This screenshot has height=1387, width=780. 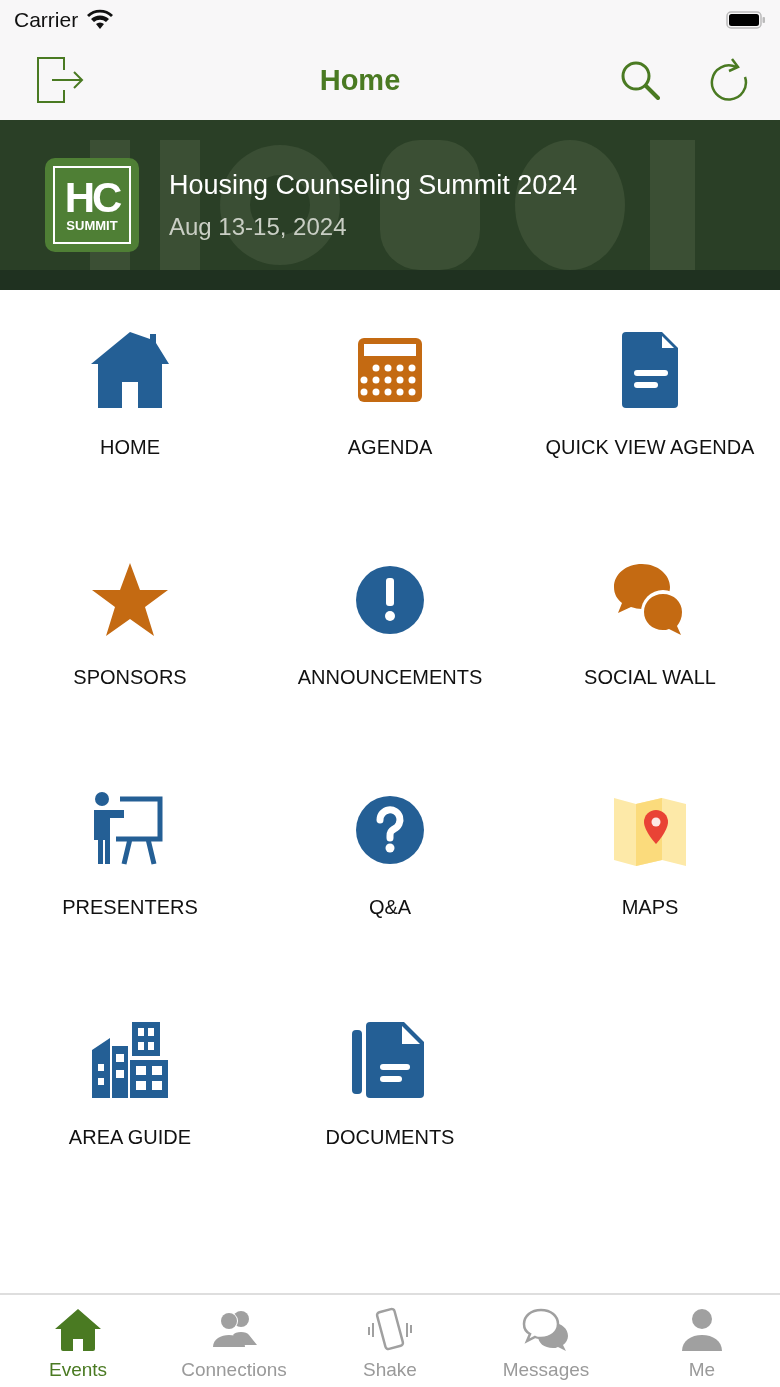 I want to click on search-icon, so click(x=640, y=80).